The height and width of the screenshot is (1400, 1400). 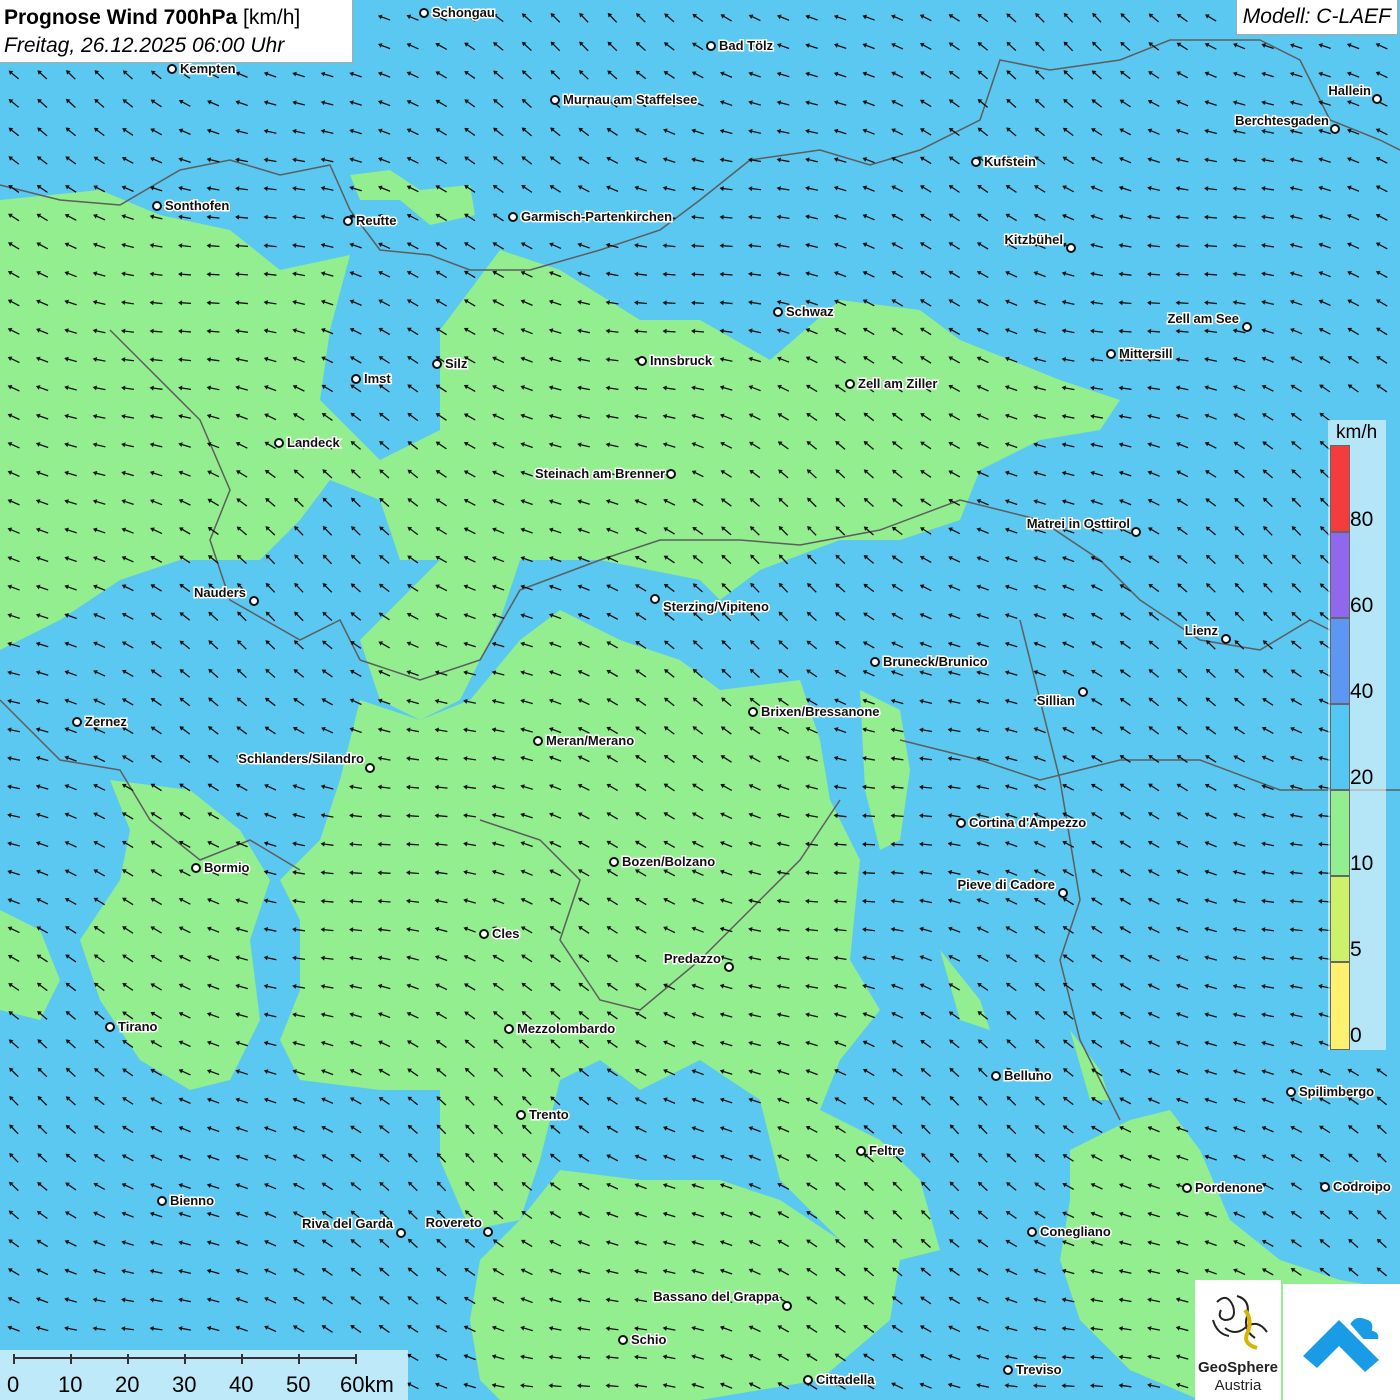 I want to click on svg-text: Bormio, so click(x=227, y=867).